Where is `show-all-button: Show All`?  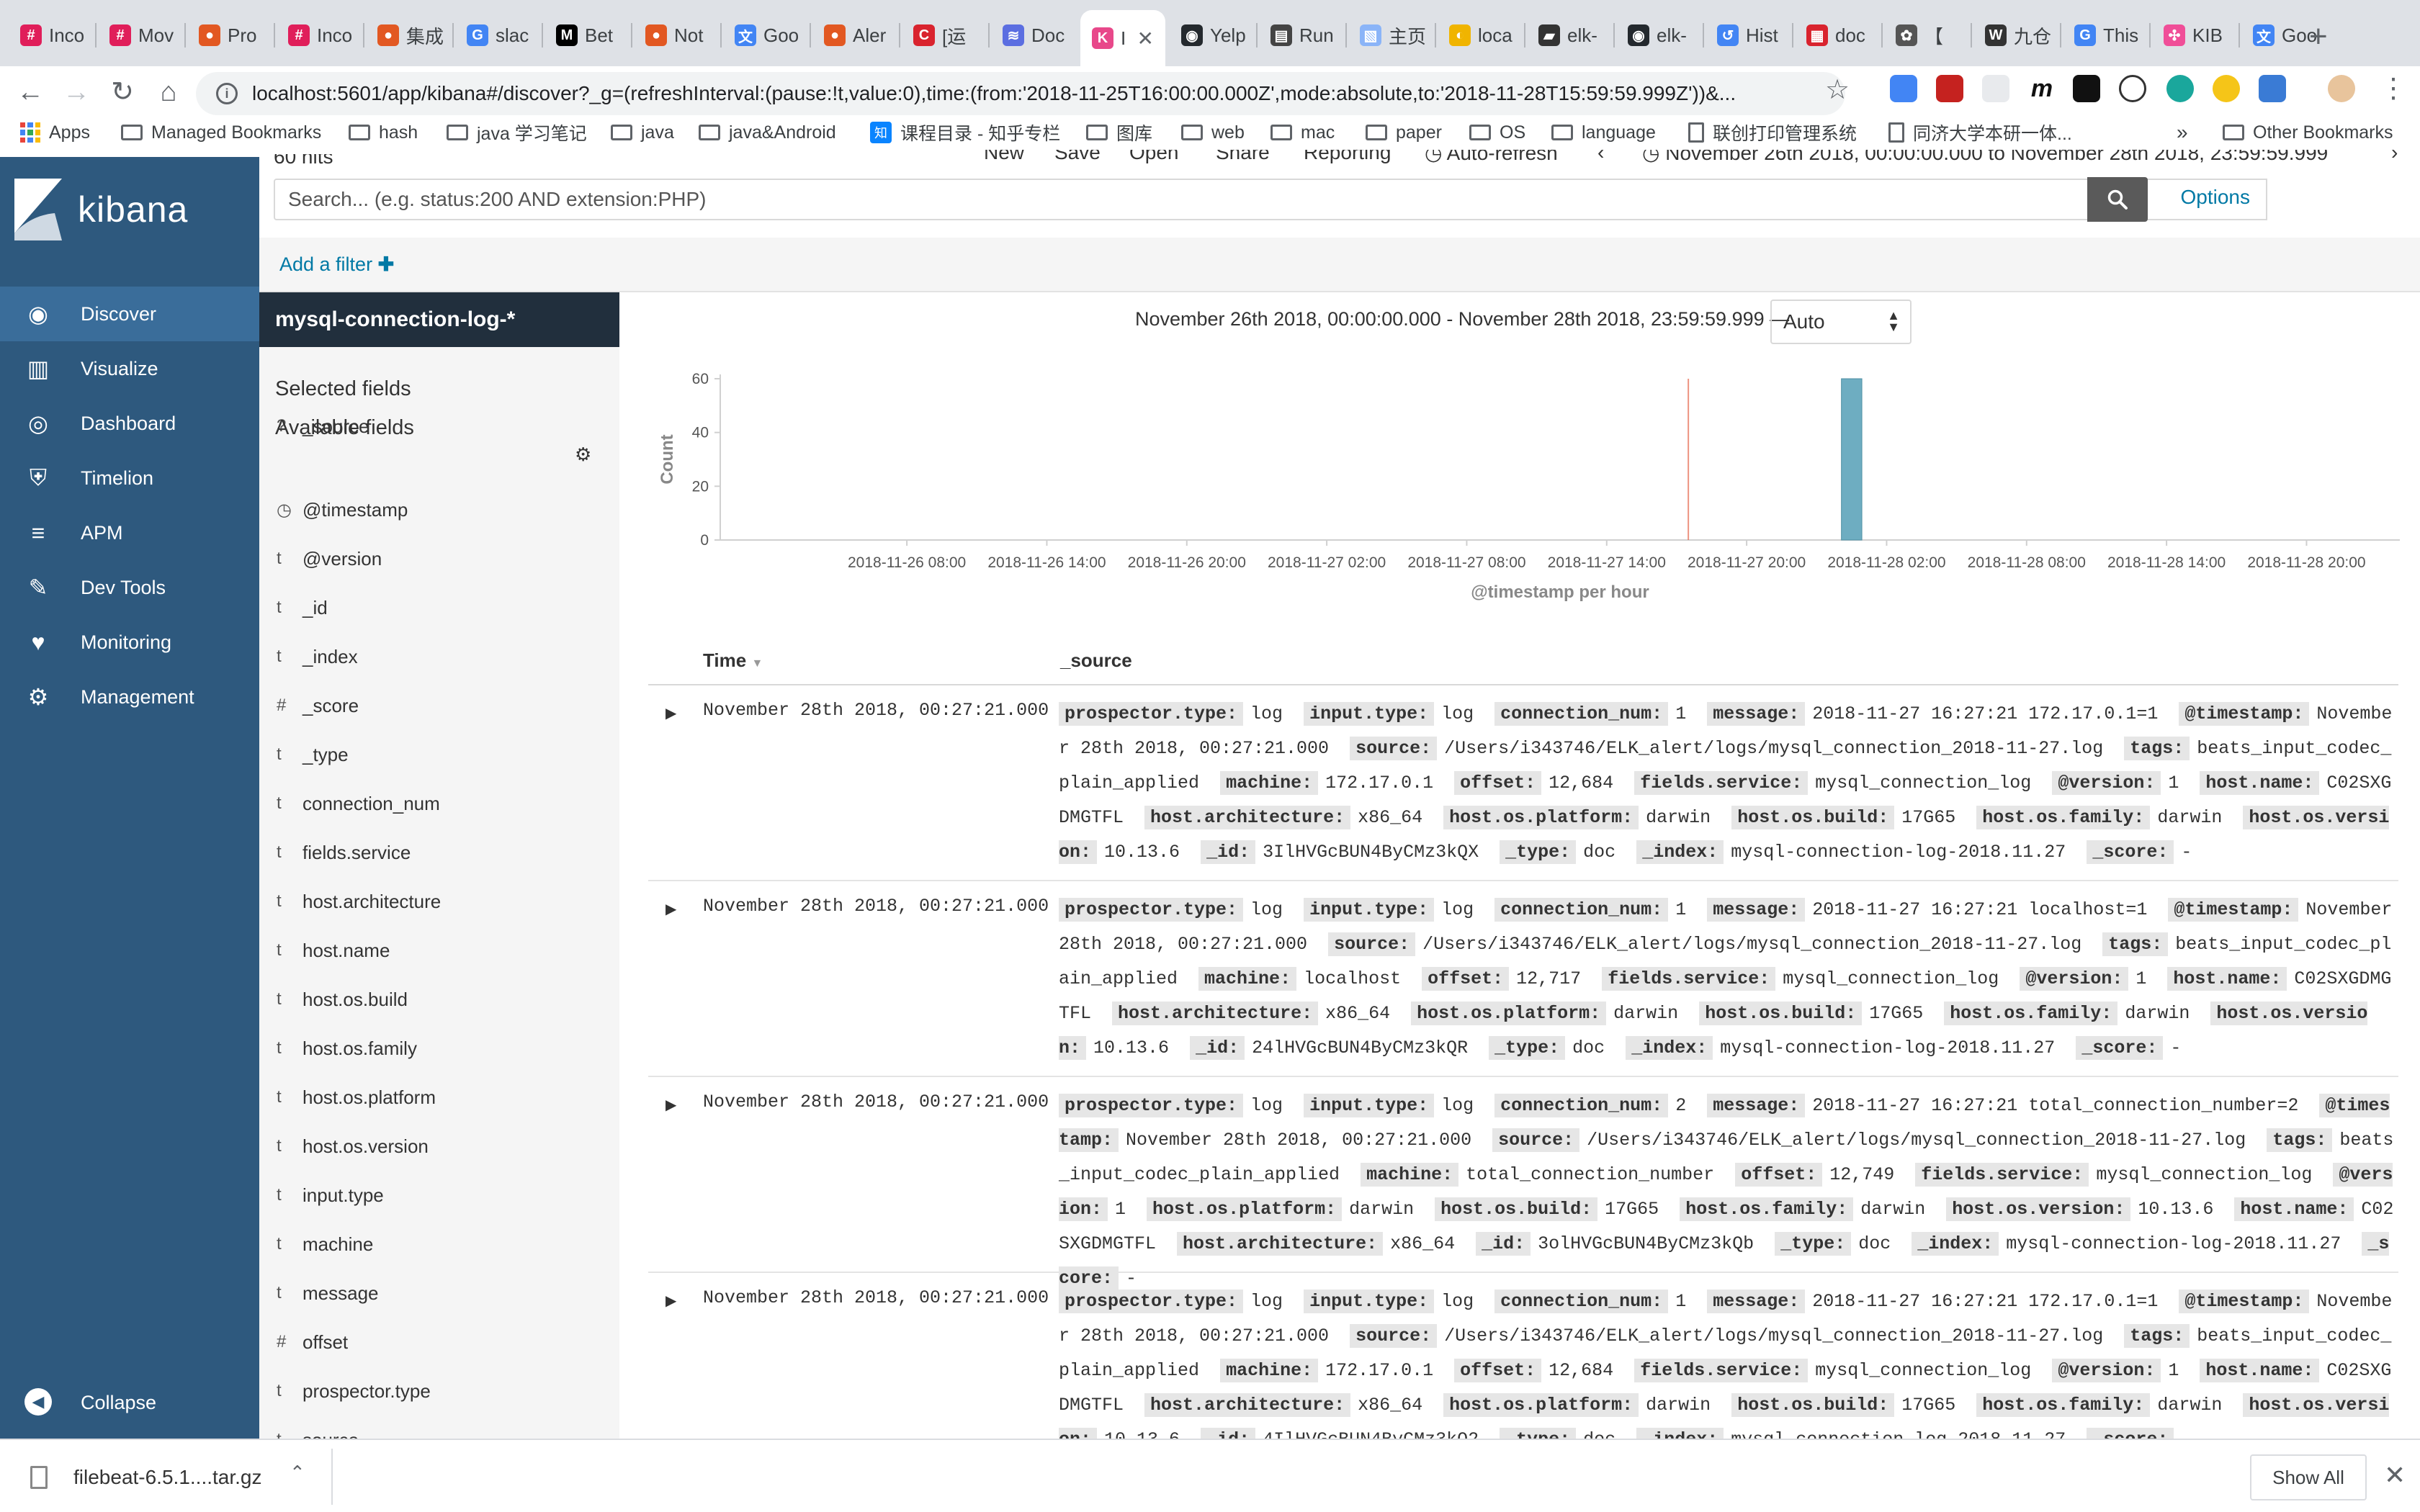
show-all-button: Show All is located at coordinates (2308, 1477).